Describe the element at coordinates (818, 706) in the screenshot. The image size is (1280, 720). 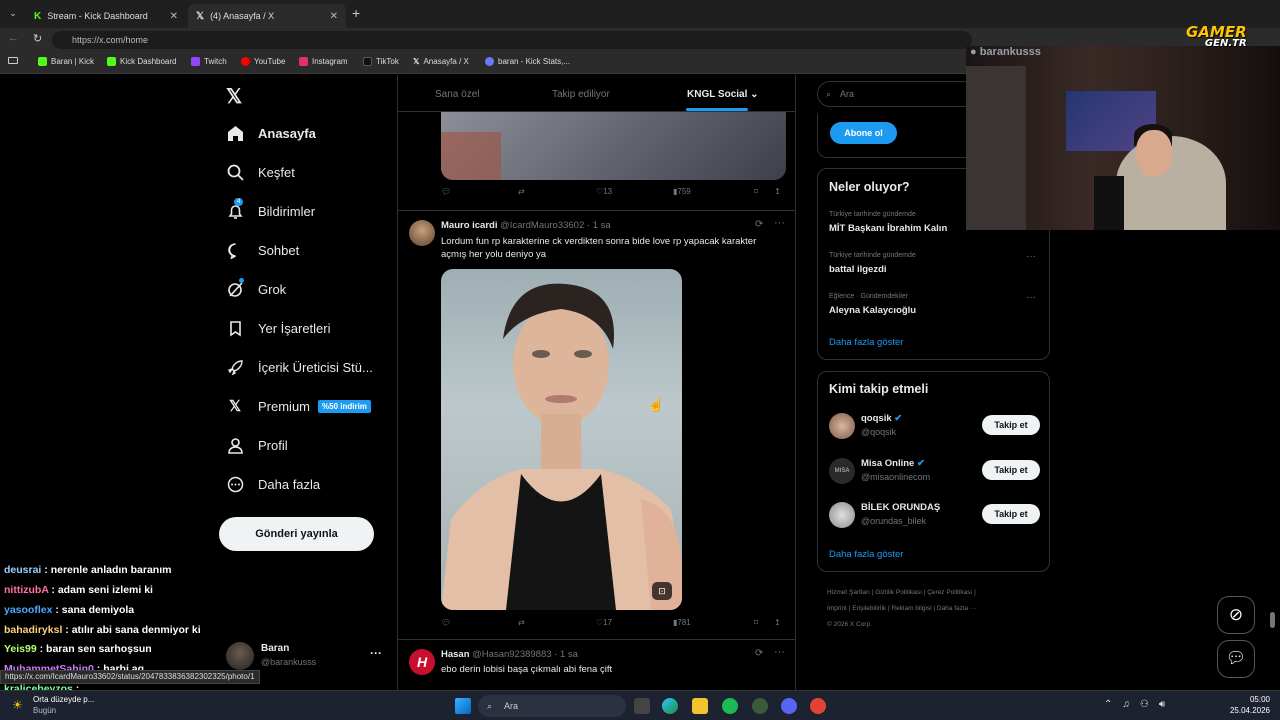
I see `browser-icon` at that location.